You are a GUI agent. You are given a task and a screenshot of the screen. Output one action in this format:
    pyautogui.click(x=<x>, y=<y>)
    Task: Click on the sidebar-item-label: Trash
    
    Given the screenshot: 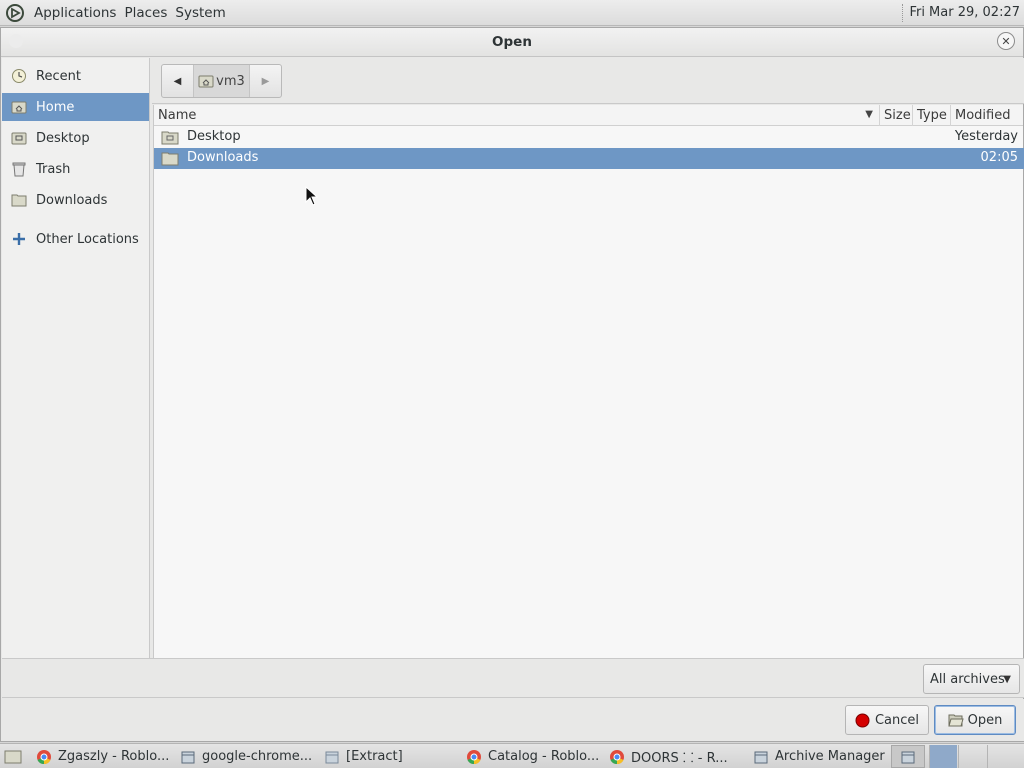 What is the action you would take?
    pyautogui.click(x=53, y=169)
    